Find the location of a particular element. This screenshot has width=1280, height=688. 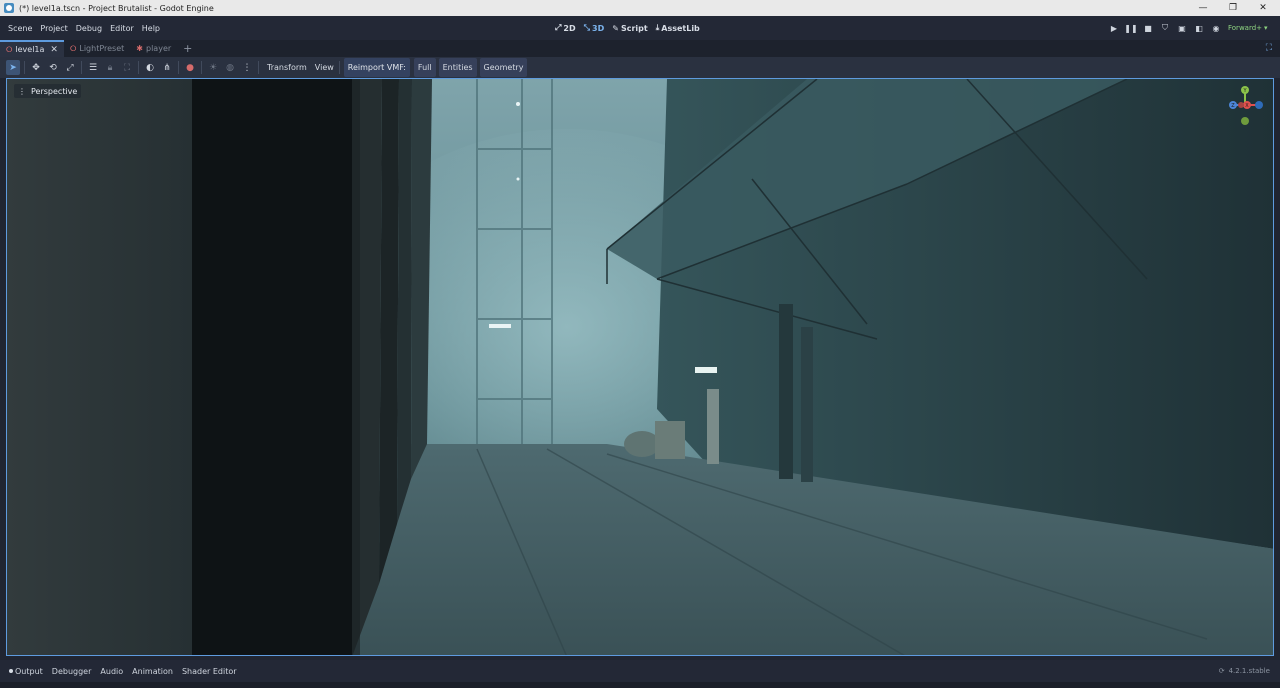

update-spinner-icon: ⟳ is located at coordinates (1221, 671).